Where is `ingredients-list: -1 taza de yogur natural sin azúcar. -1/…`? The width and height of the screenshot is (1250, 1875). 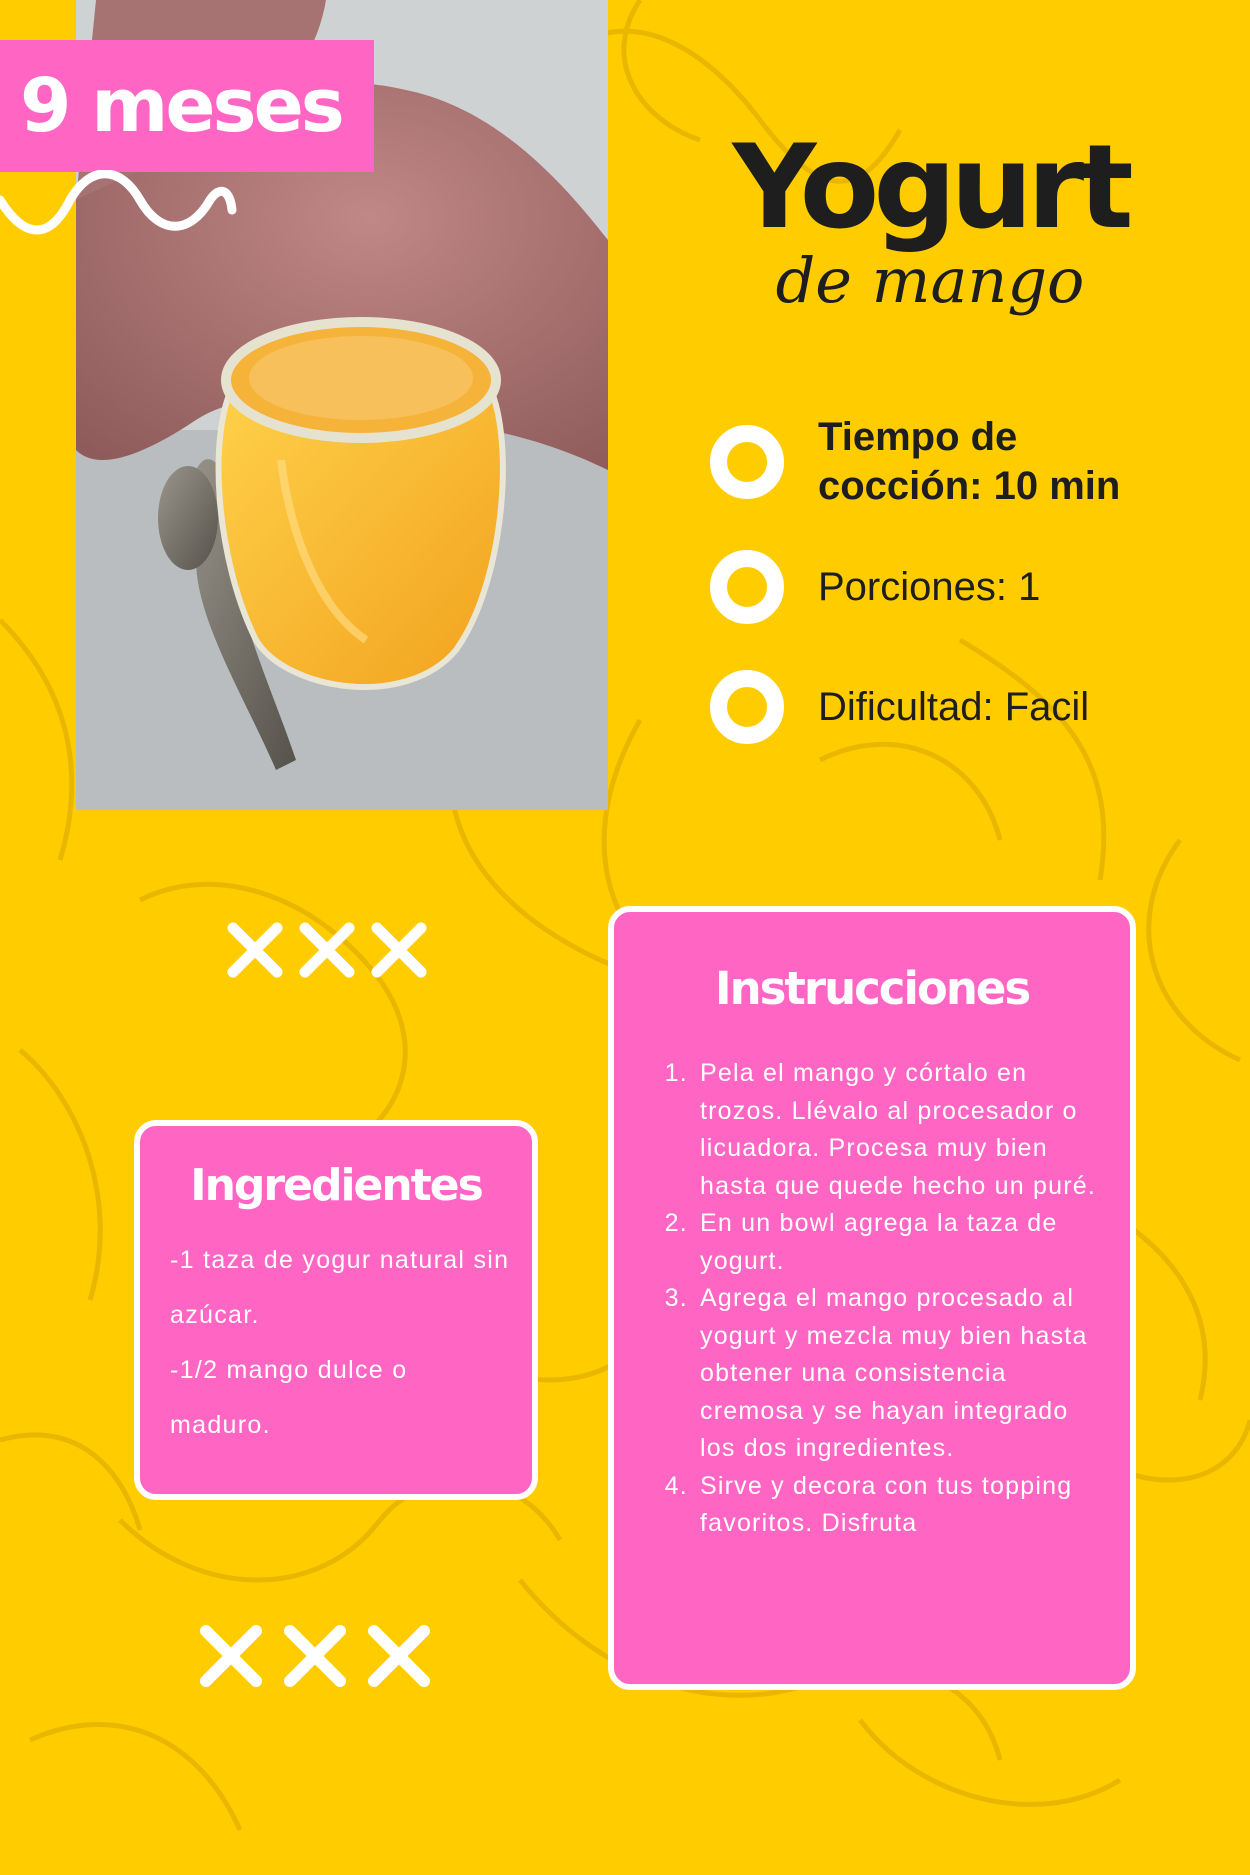 ingredients-list: -1 taza de yogur natural sin azúcar. -1/… is located at coordinates (351, 1343).